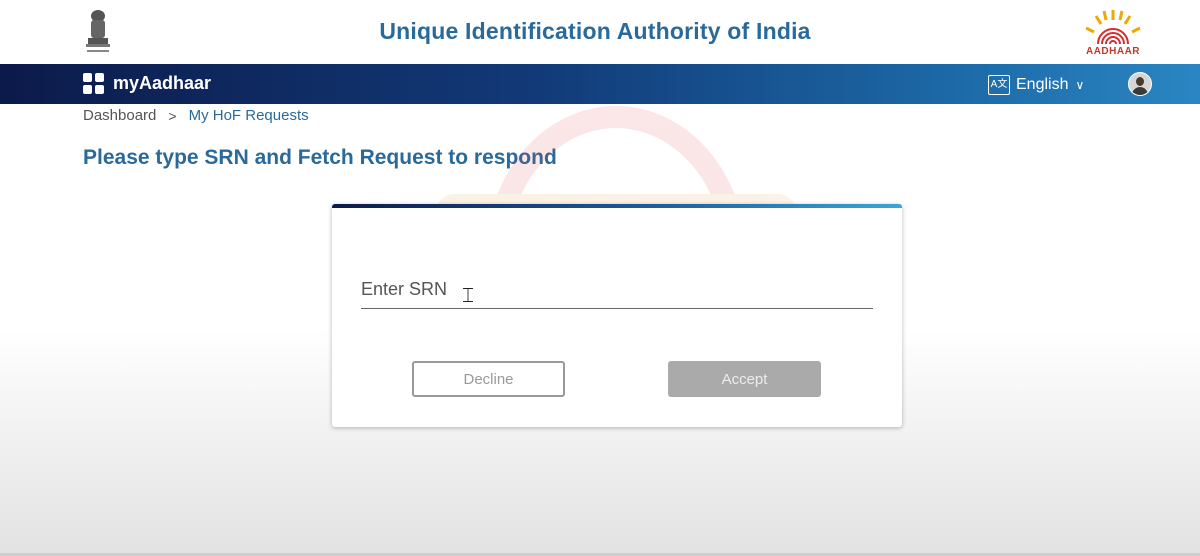  What do you see at coordinates (119, 115) in the screenshot?
I see `breadcrumb-dashboard: Dashboard` at bounding box center [119, 115].